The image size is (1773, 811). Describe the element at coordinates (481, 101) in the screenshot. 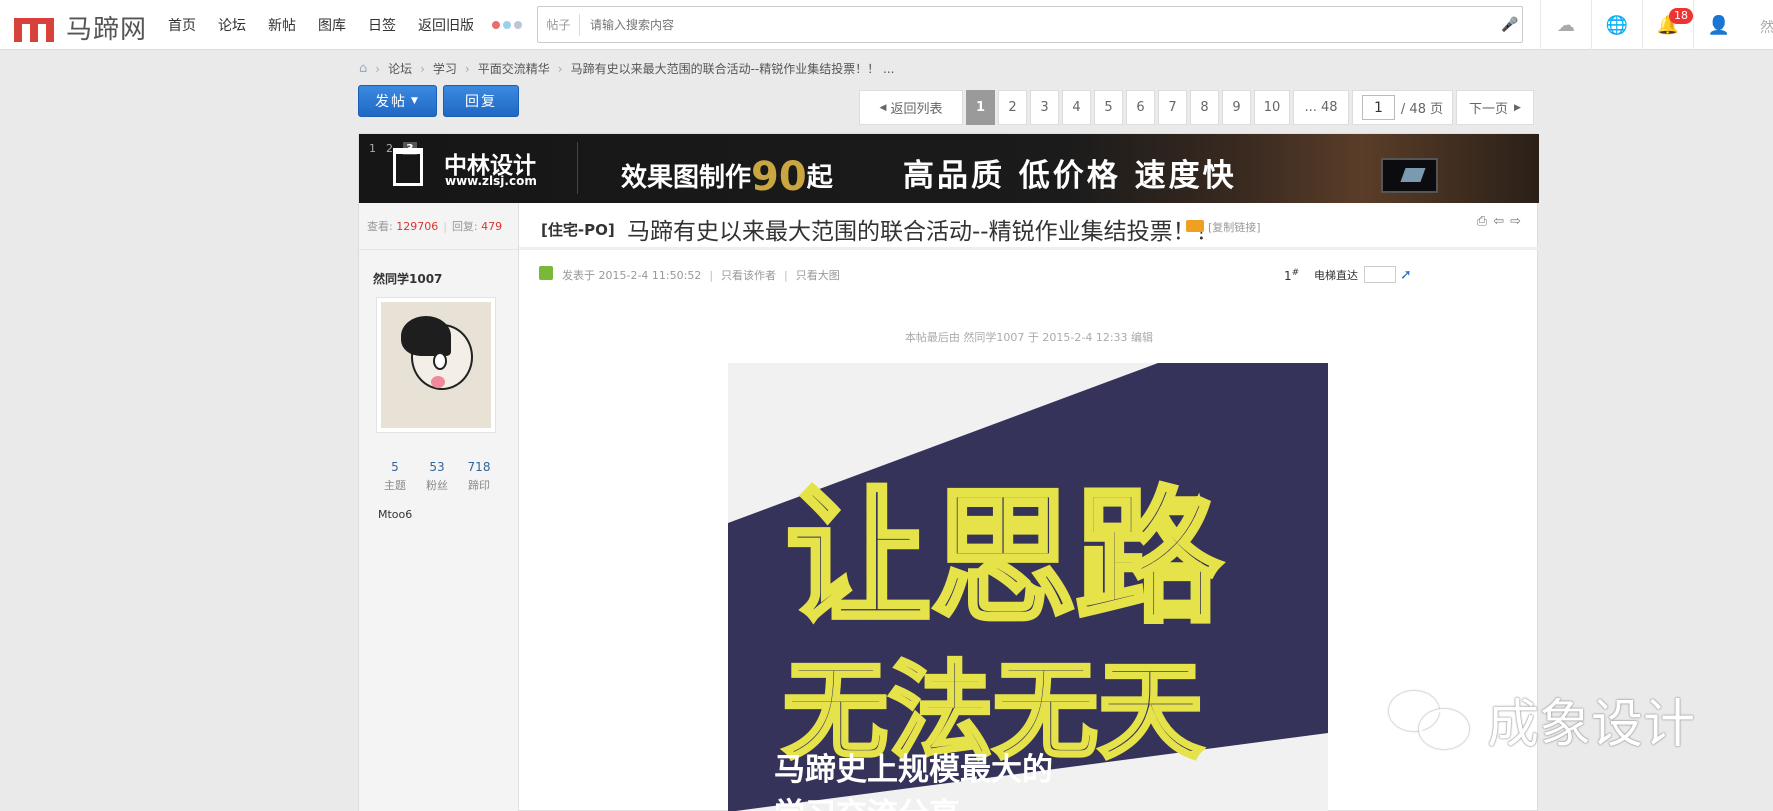

I see `reply-button: 回复` at that location.